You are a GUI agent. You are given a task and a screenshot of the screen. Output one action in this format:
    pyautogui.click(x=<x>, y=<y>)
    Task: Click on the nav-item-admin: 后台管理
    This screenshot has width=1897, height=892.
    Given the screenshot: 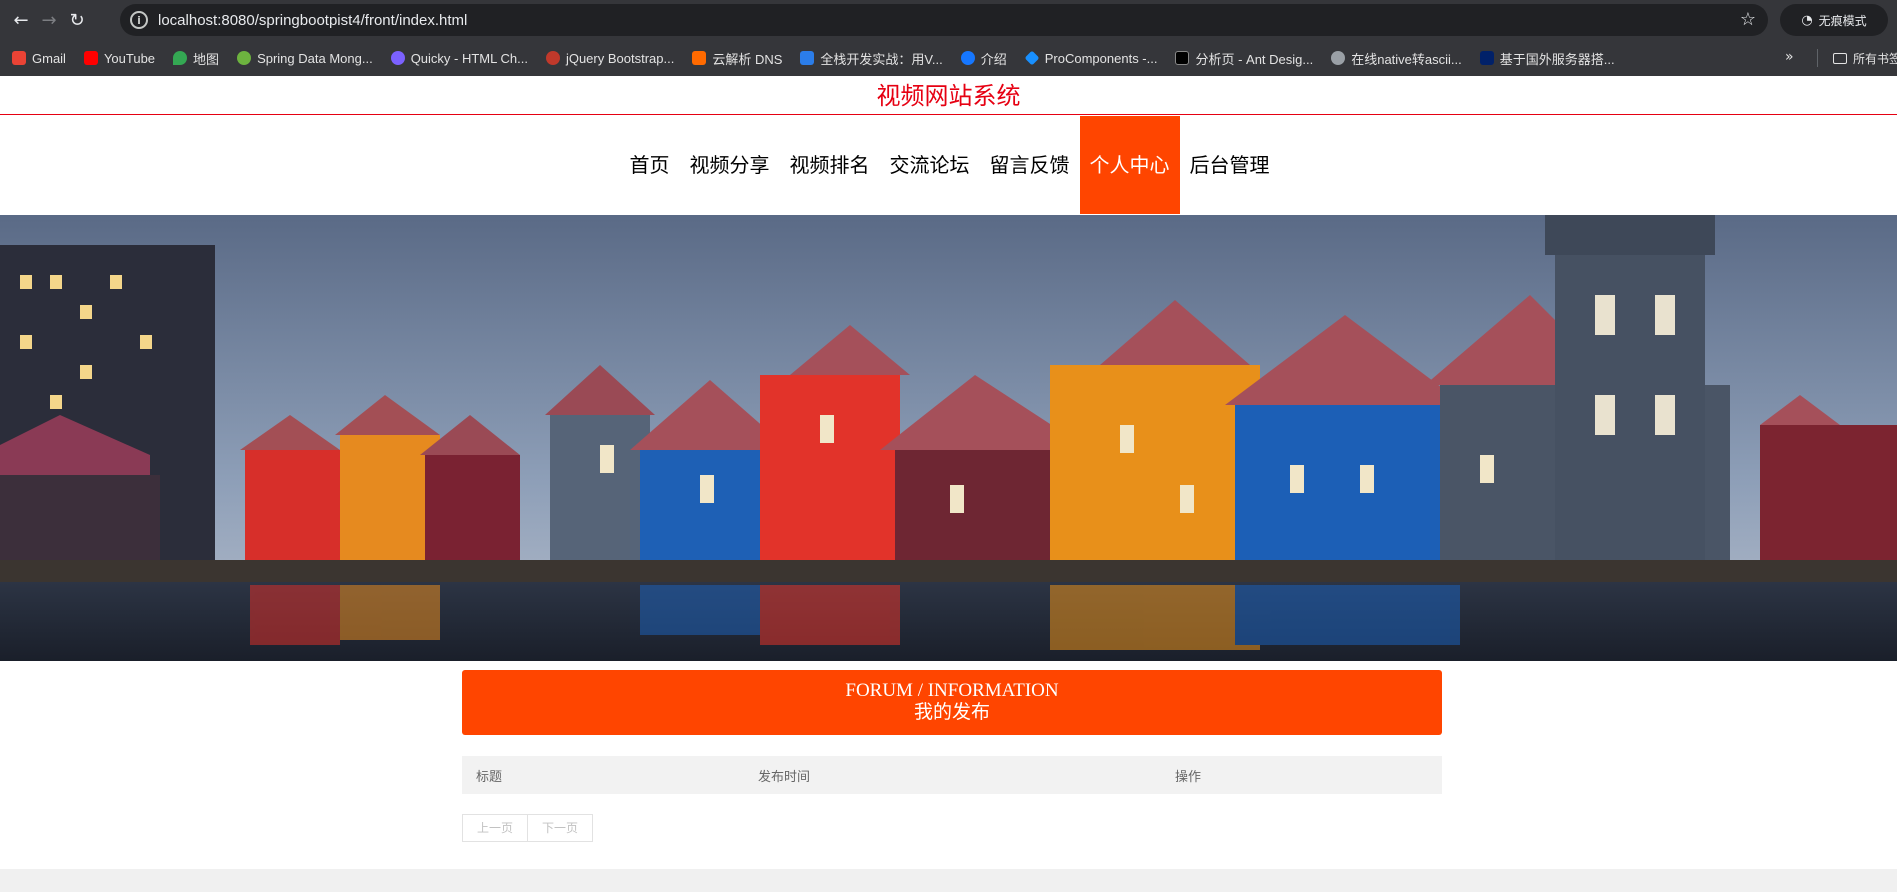 What is the action you would take?
    pyautogui.click(x=1230, y=165)
    